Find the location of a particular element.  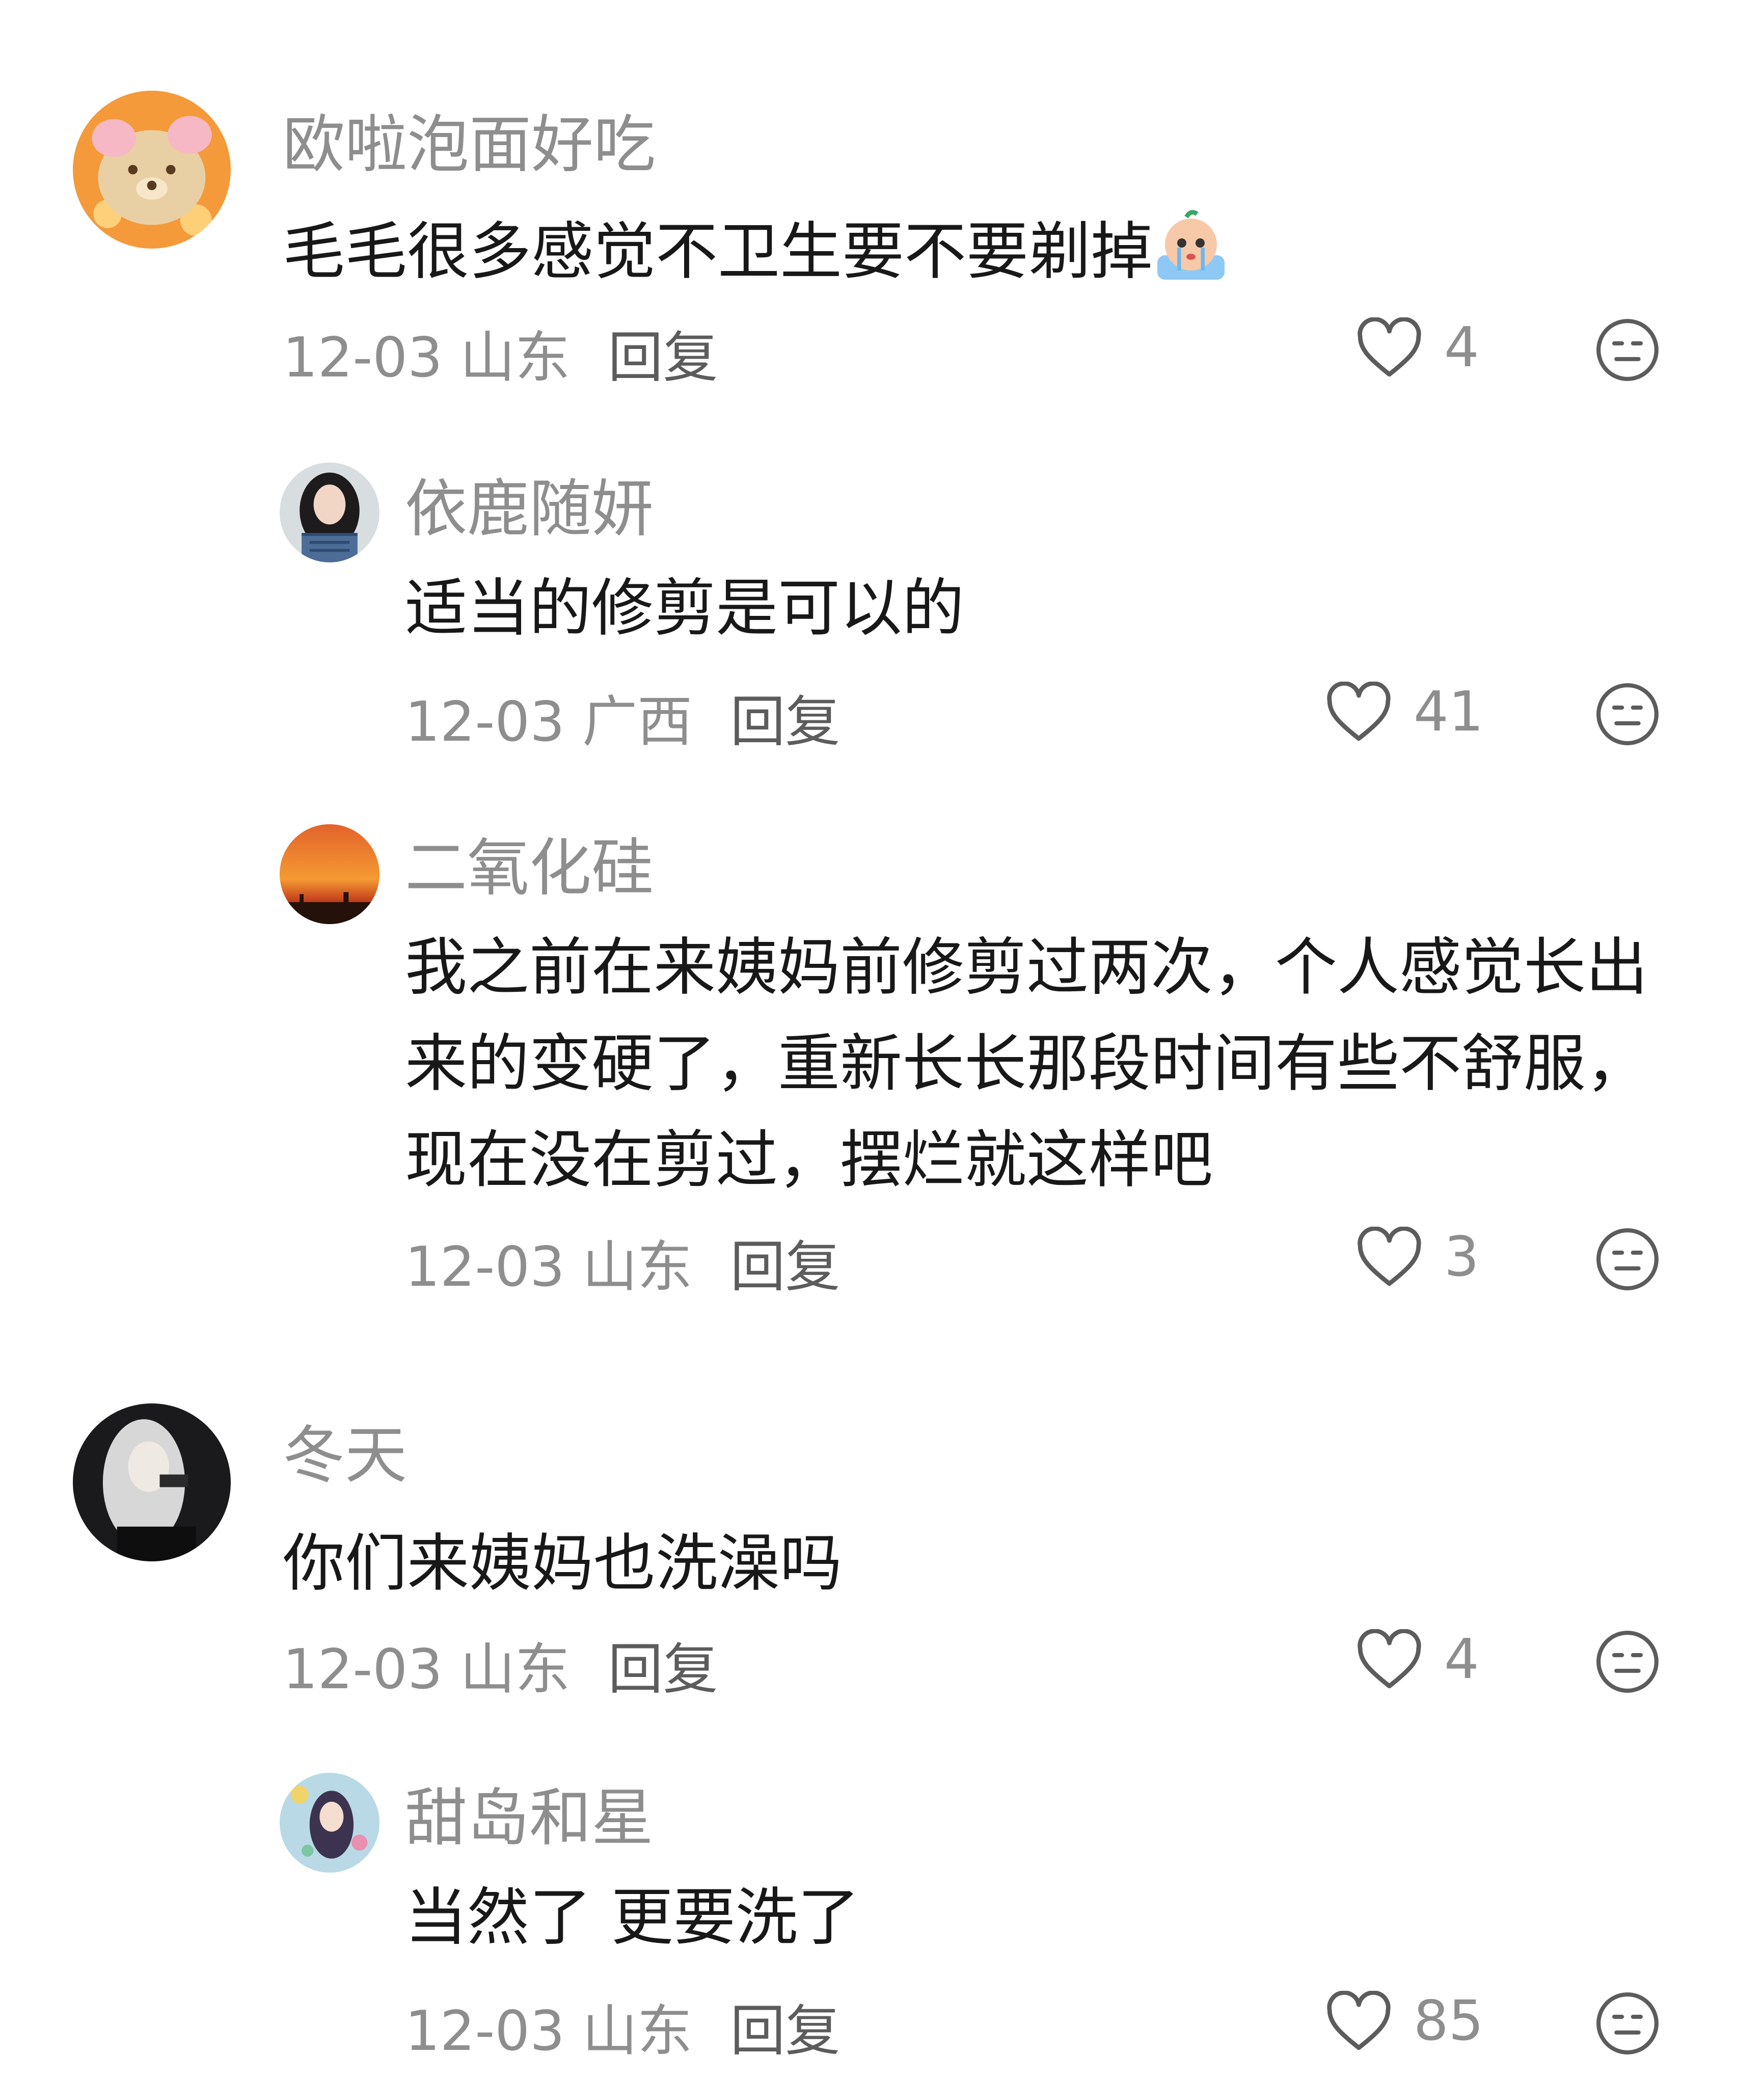

bear-avatar-image is located at coordinates (152, 170).